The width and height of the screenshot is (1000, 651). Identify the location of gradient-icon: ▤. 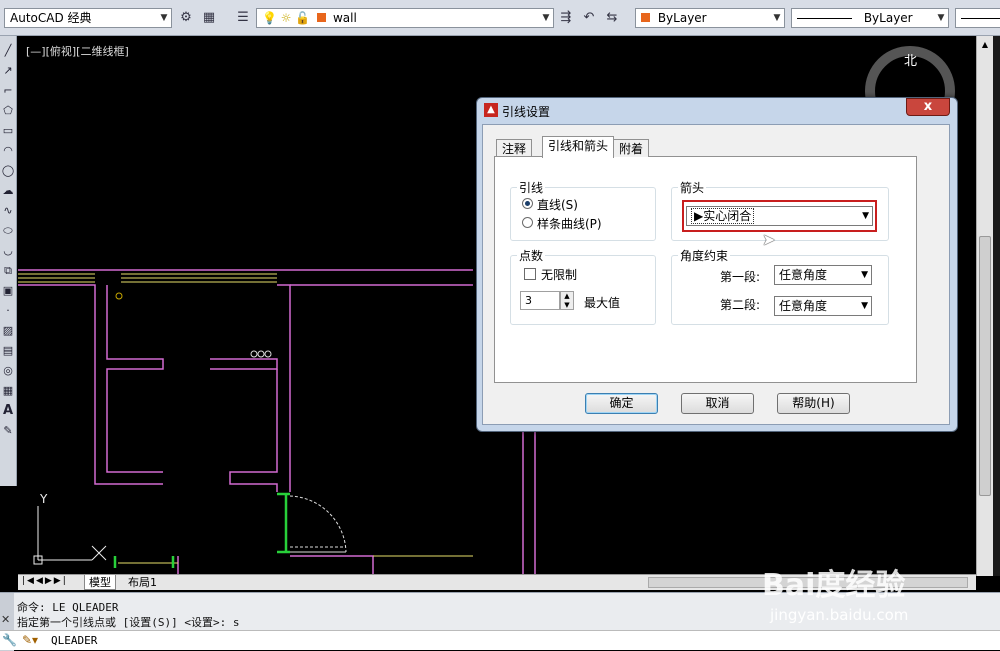
(8, 351).